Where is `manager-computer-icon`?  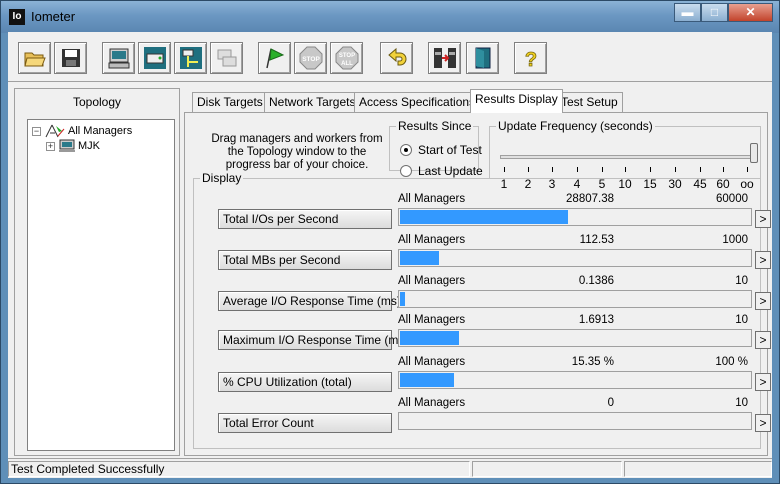
manager-computer-icon is located at coordinates (67, 145).